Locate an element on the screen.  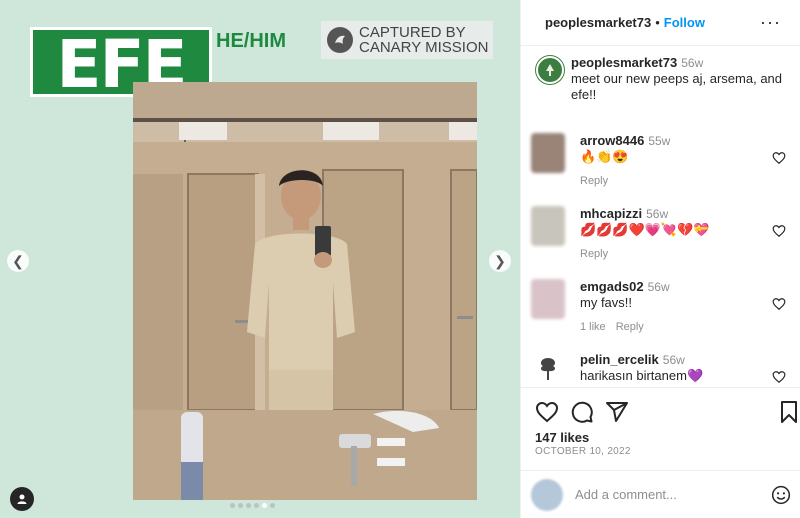
tagged-users-button is located at coordinates (22, 499).